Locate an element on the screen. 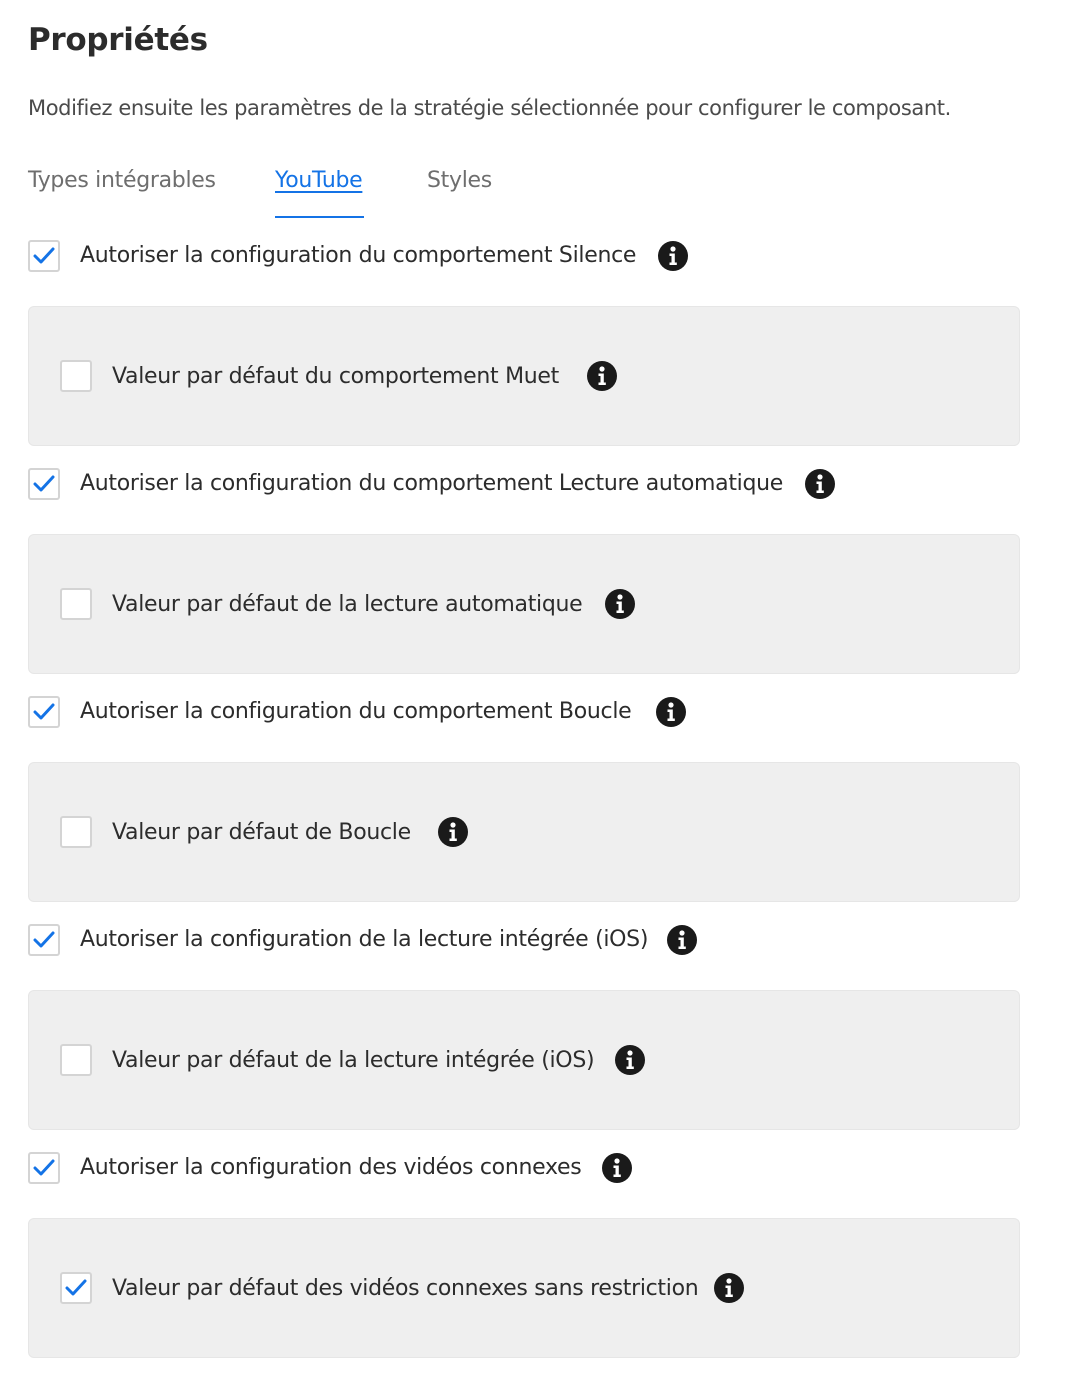  autoplay-default-checkbox is located at coordinates (76, 604).